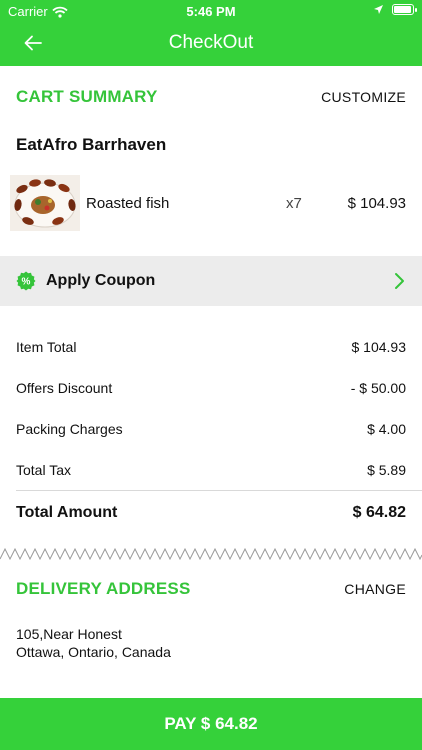  I want to click on item-price: $ 104.93, so click(376, 203).